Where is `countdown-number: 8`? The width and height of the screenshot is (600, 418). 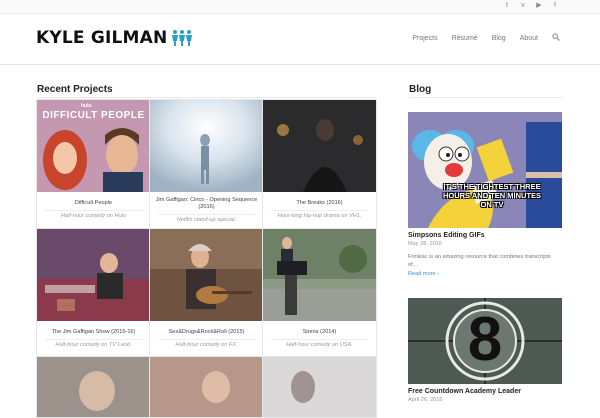 countdown-number: 8 is located at coordinates (485, 339).